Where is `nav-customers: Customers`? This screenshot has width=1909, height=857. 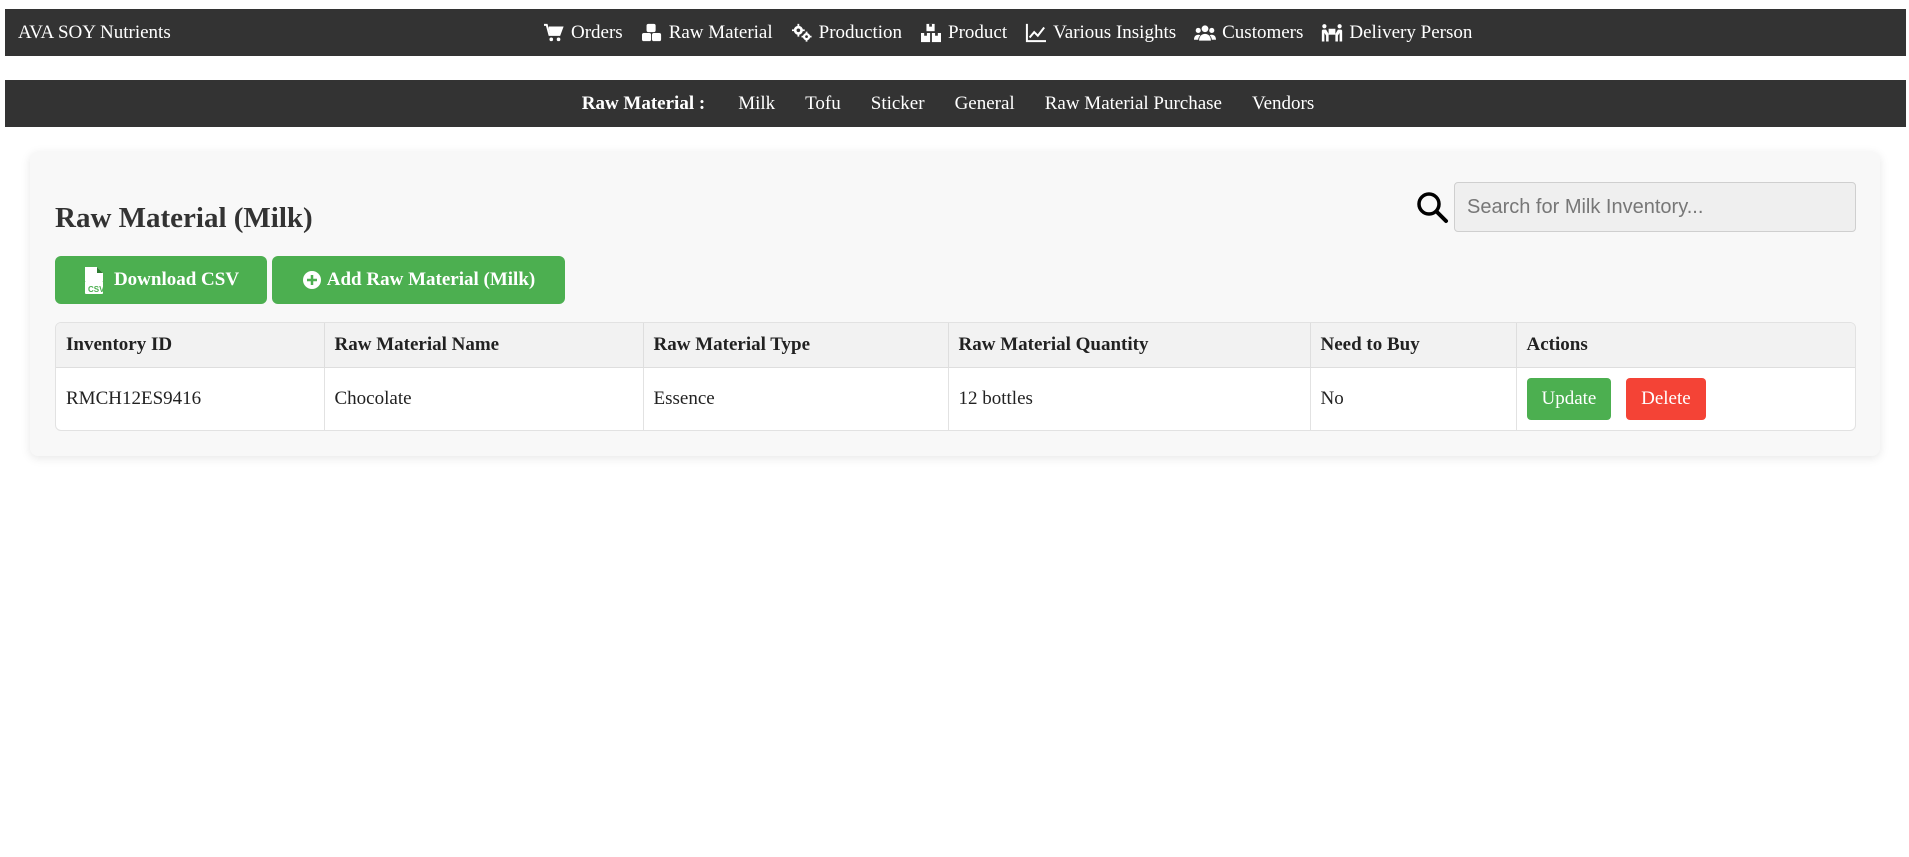 nav-customers: Customers is located at coordinates (1248, 33).